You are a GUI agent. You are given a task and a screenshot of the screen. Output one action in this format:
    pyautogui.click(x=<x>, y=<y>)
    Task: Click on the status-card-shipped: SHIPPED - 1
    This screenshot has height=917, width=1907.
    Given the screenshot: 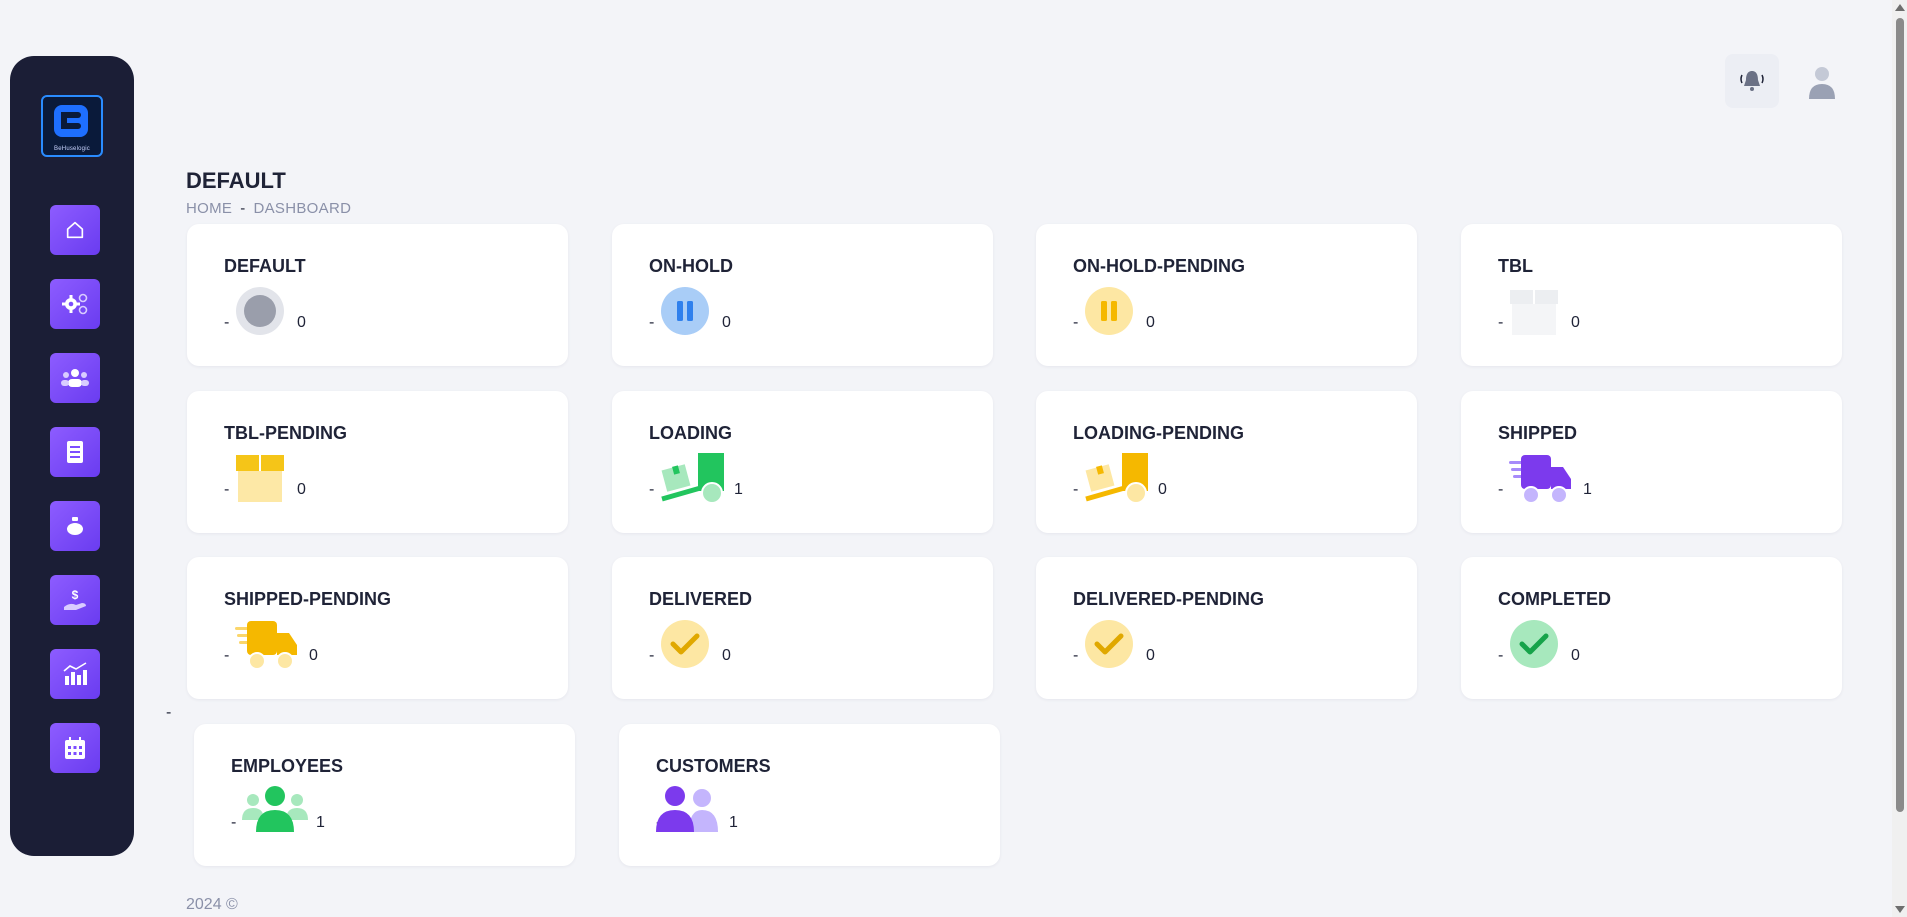 What is the action you would take?
    pyautogui.click(x=1651, y=462)
    